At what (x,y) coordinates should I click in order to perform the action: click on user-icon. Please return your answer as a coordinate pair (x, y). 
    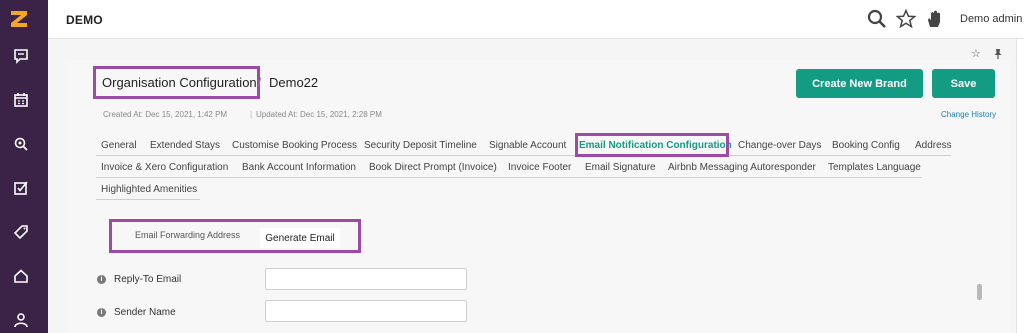
    Looking at the image, I should click on (21, 320).